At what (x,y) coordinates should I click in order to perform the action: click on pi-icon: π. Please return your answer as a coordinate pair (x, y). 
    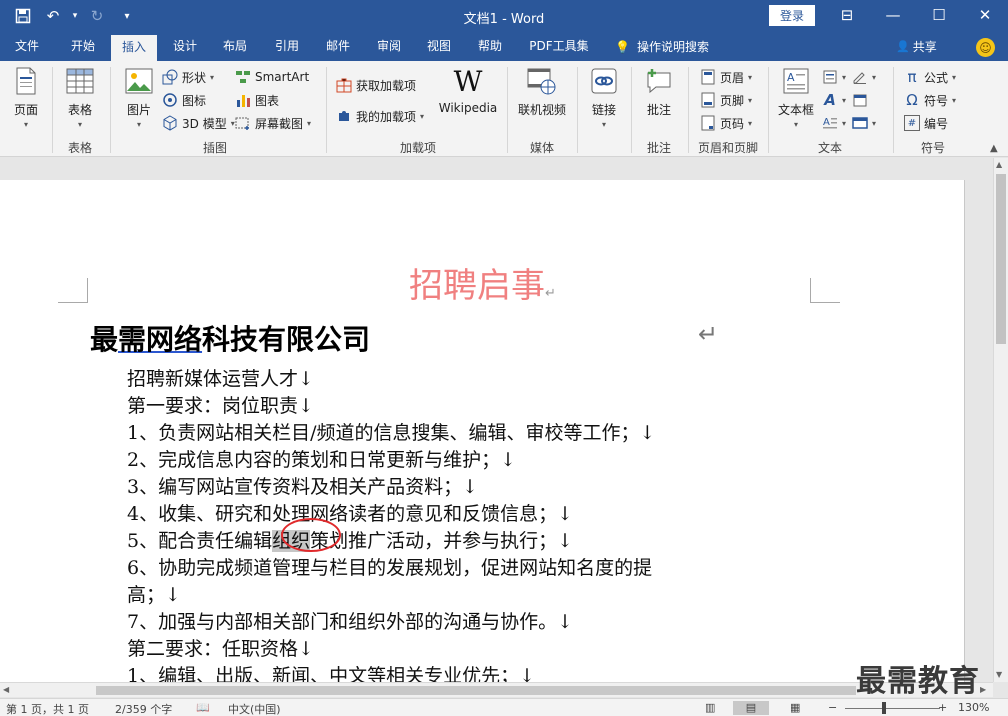
    Looking at the image, I should click on (912, 77).